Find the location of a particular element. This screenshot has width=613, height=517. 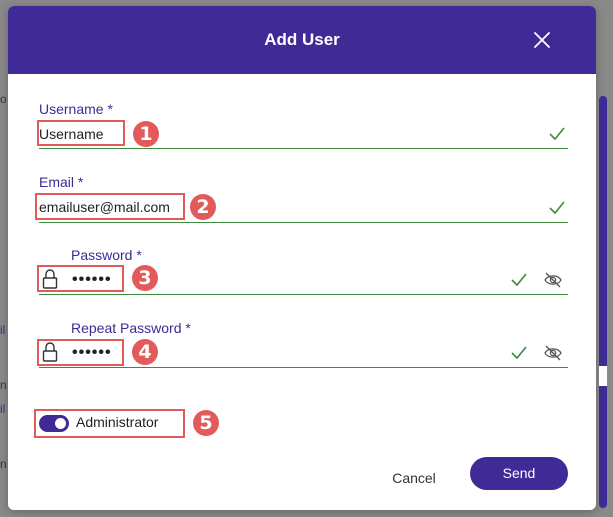

scrollbar is located at coordinates (603, 302).